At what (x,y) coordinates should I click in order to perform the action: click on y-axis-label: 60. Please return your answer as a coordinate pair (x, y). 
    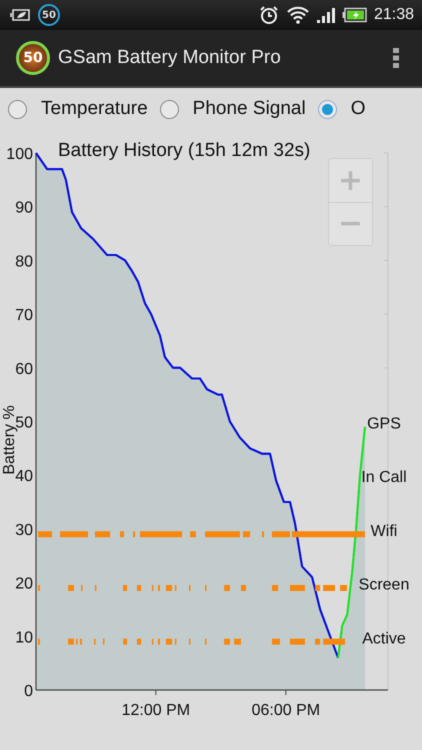
    Looking at the image, I should click on (24, 369).